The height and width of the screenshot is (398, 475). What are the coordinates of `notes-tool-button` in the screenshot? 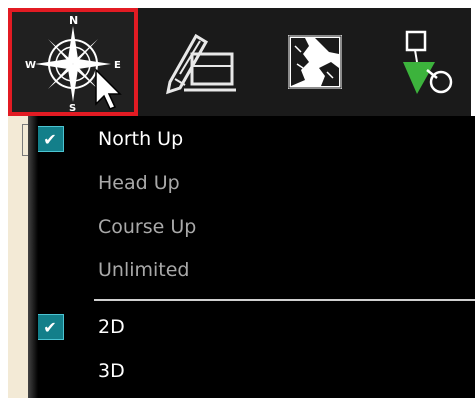 It's located at (201, 64).